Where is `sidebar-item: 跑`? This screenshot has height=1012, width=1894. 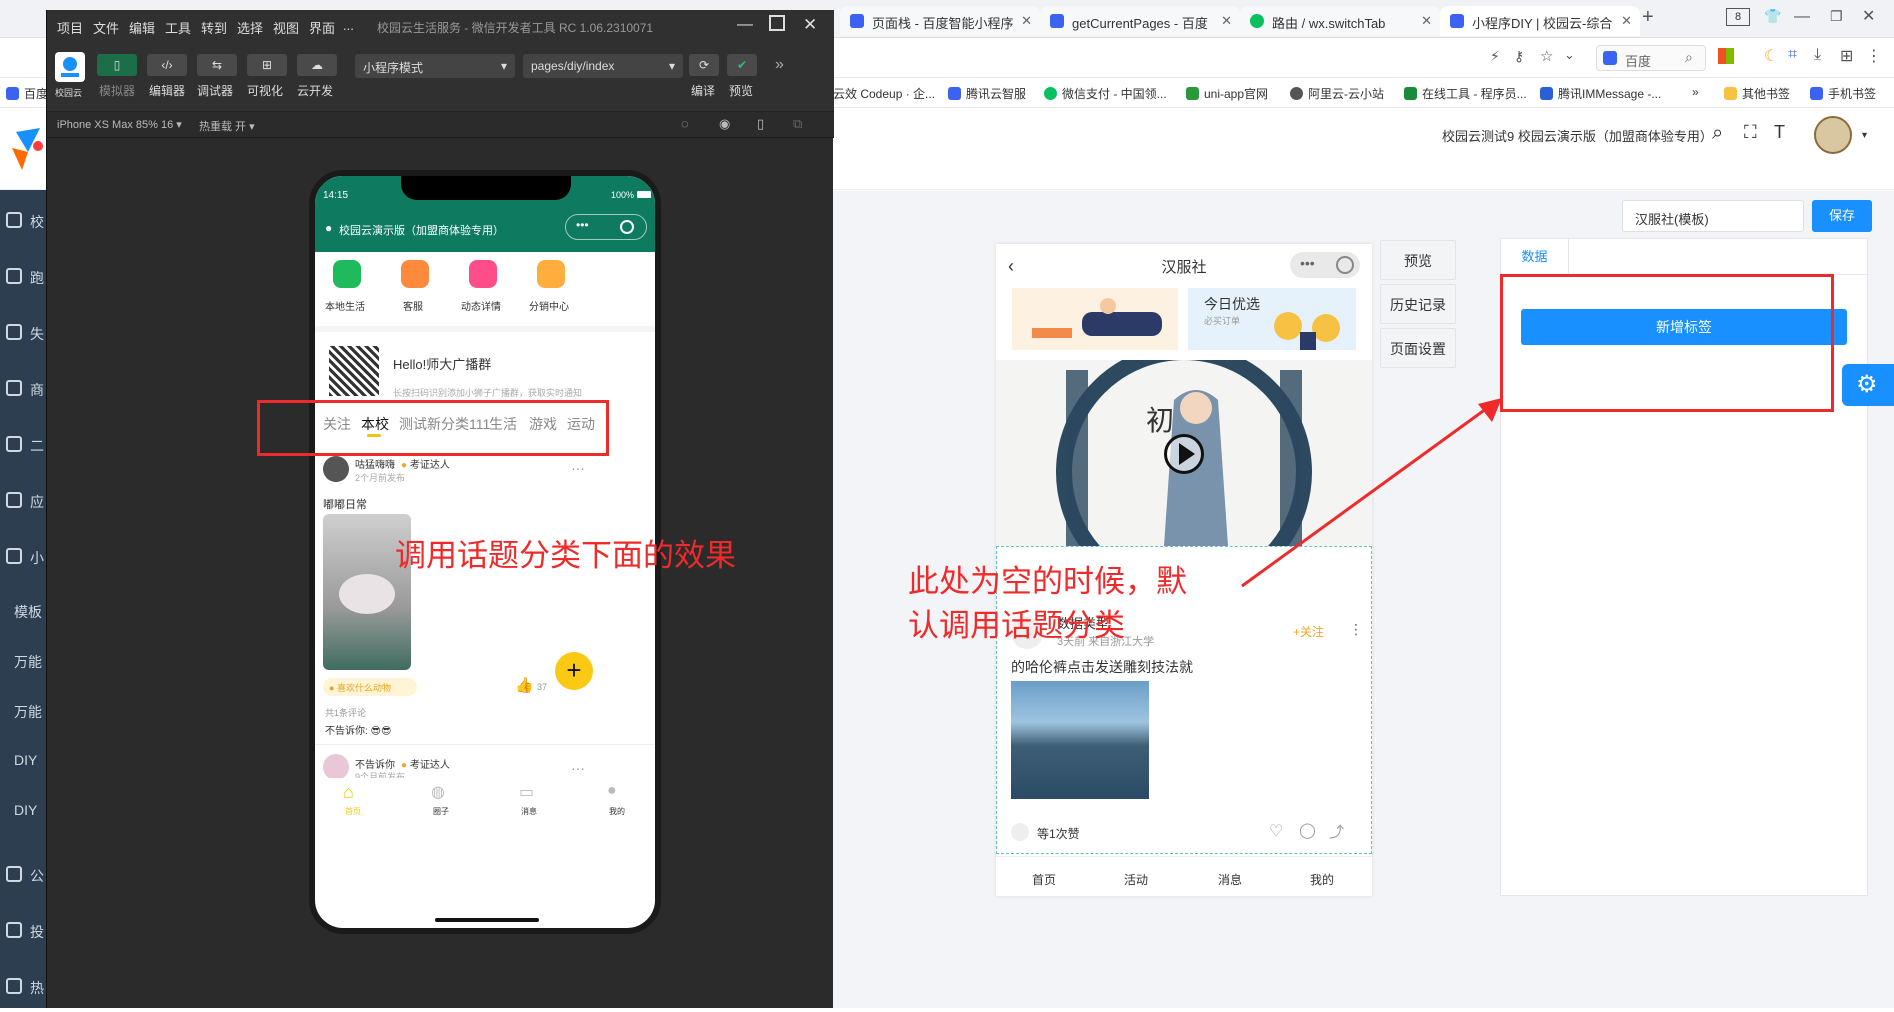 sidebar-item: 跑 is located at coordinates (23, 277).